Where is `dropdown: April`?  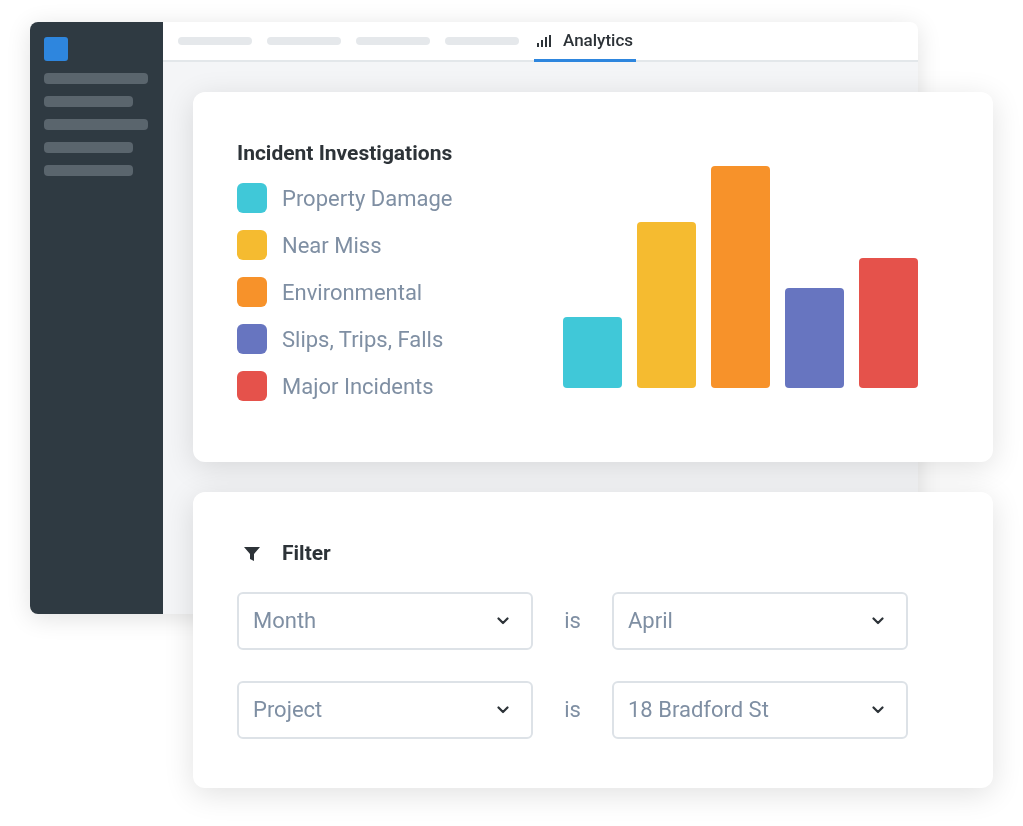
dropdown: April is located at coordinates (760, 620).